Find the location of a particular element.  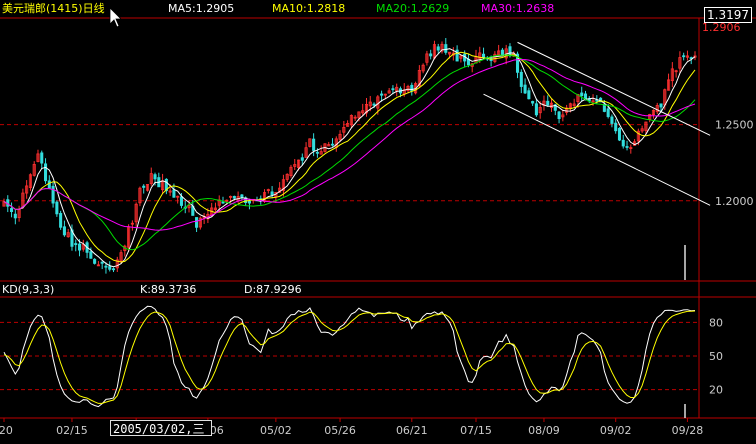

cursor-date-box: 2005/03/02,三 is located at coordinates (161, 428).